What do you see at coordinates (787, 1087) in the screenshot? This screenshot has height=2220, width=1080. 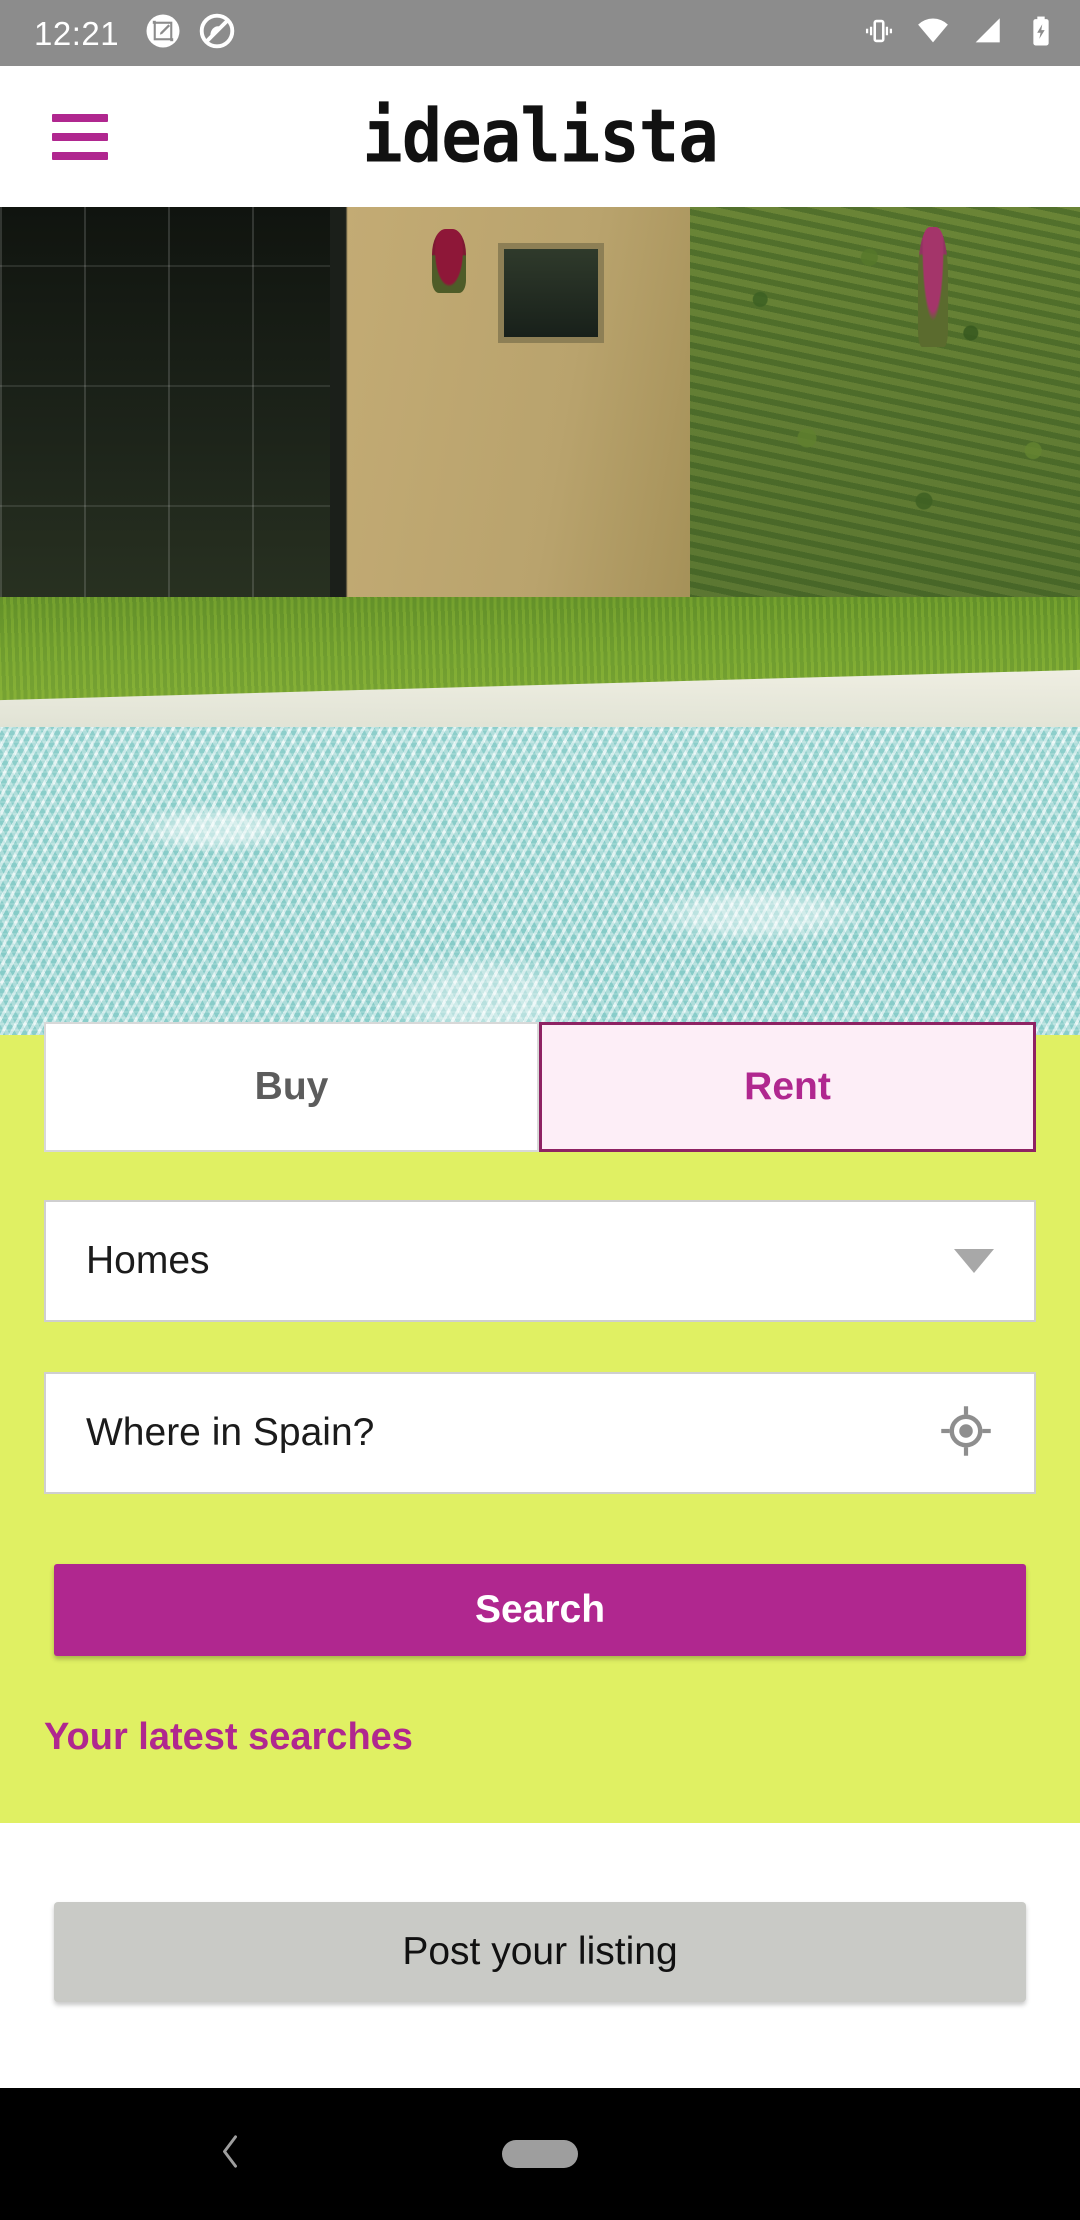 I see `tab-rent: Rent` at bounding box center [787, 1087].